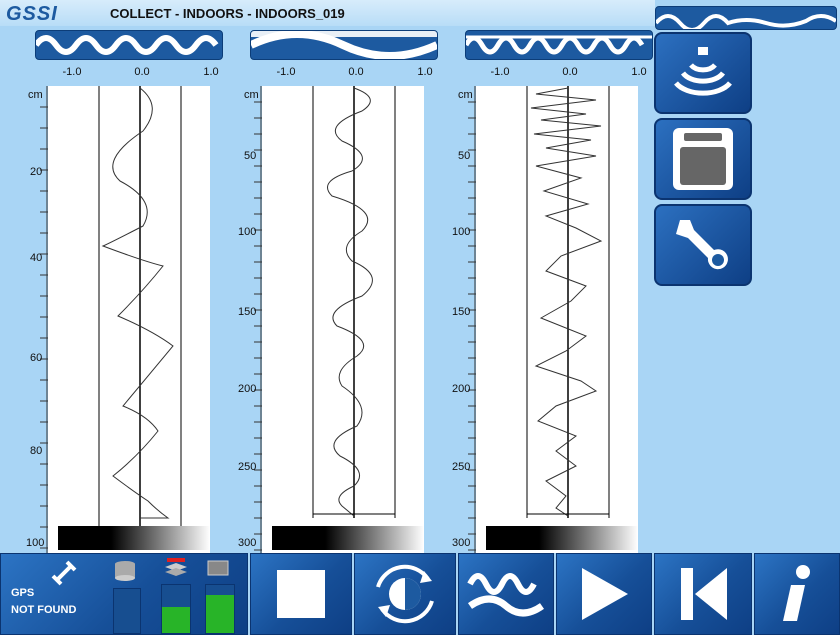  Describe the element at coordinates (36, 451) in the screenshot. I see `depth-label: 80` at that location.